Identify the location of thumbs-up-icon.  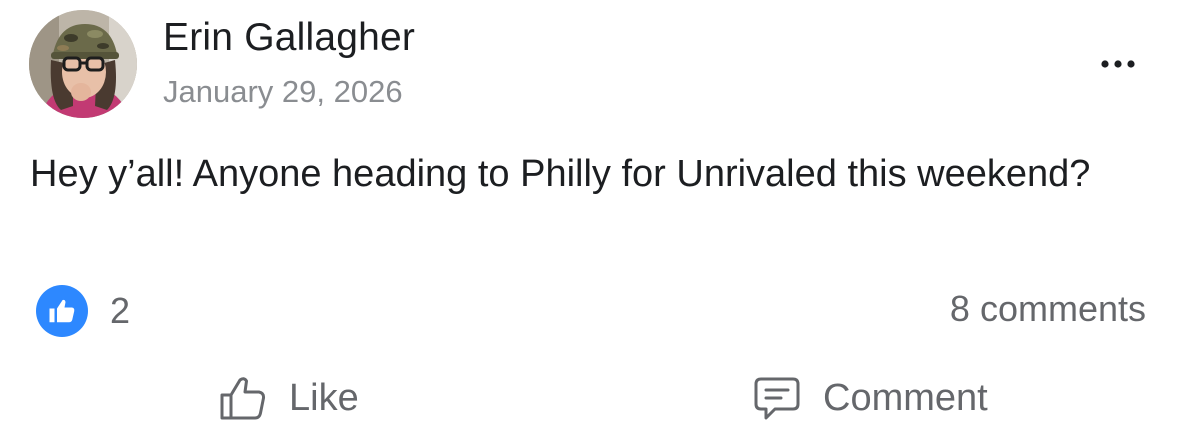
(62, 311).